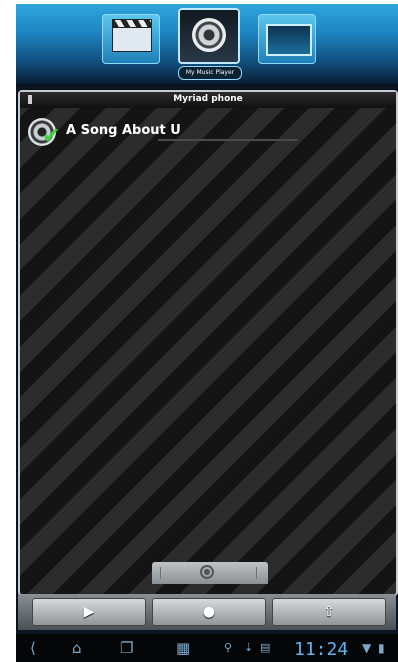  I want to click on record-icon: ●, so click(207, 572).